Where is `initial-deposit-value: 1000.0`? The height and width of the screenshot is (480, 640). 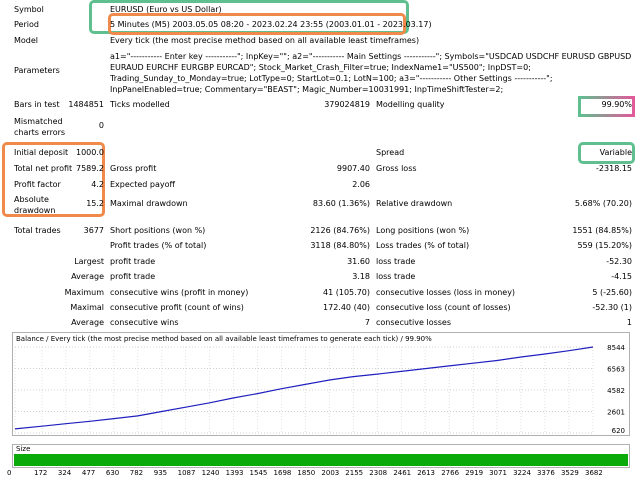
initial-deposit-value: 1000.0 is located at coordinates (90, 152).